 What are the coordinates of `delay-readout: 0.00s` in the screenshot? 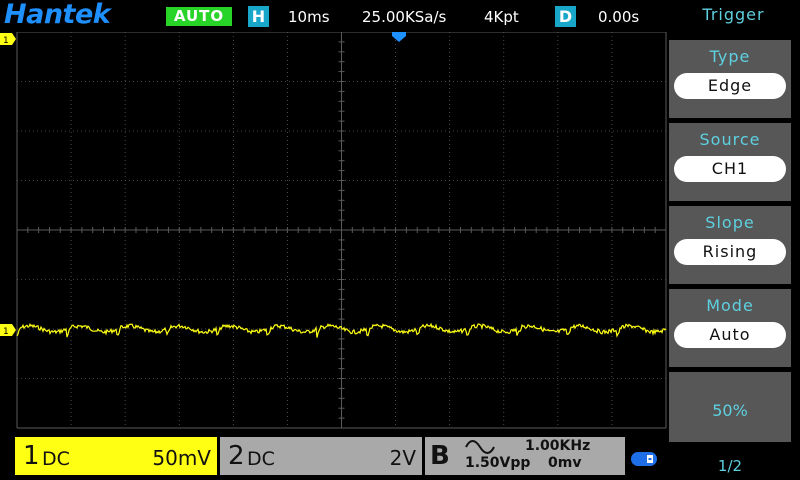 It's located at (619, 17).